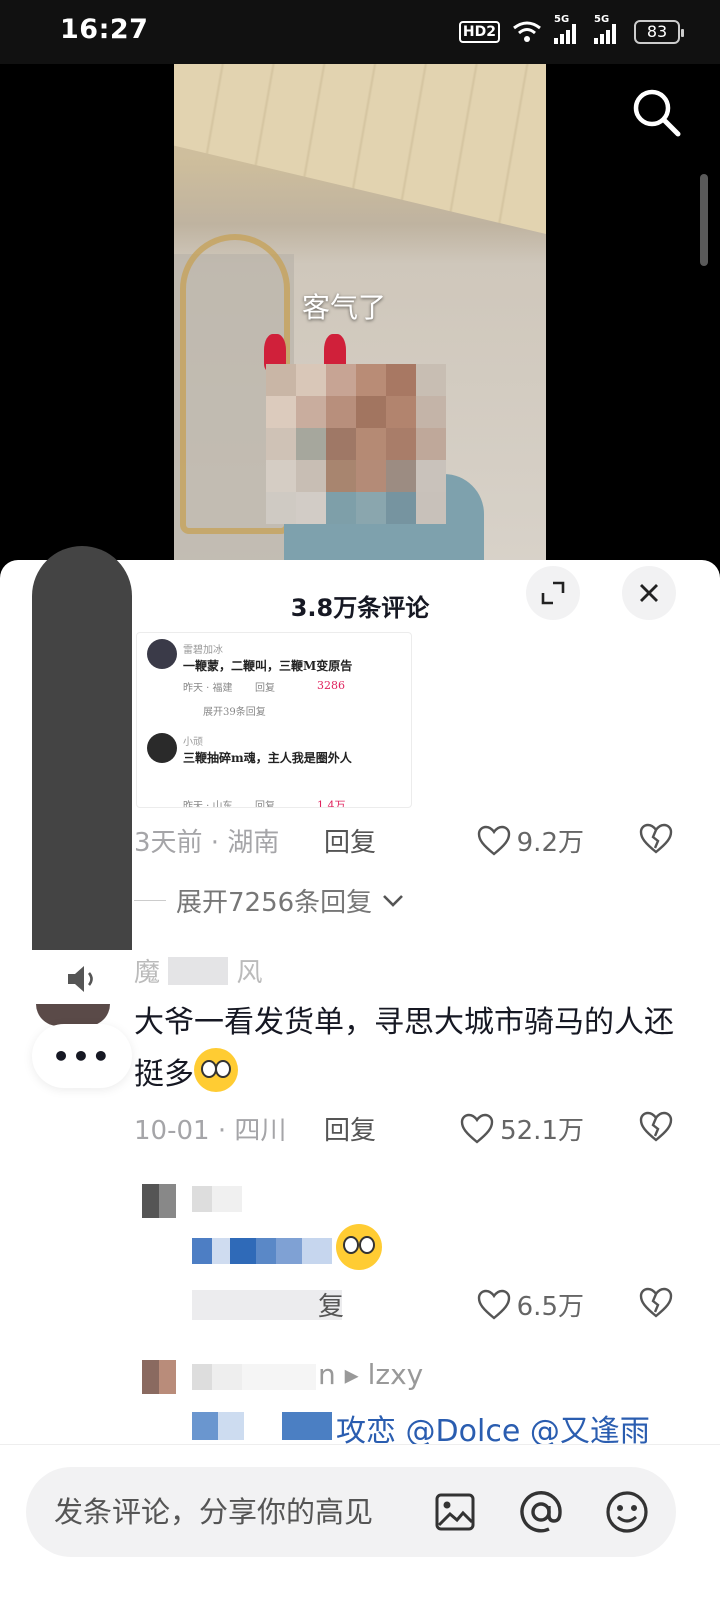  What do you see at coordinates (269, 900) in the screenshot?
I see `expand-replies-button: 展开7256条回复` at bounding box center [269, 900].